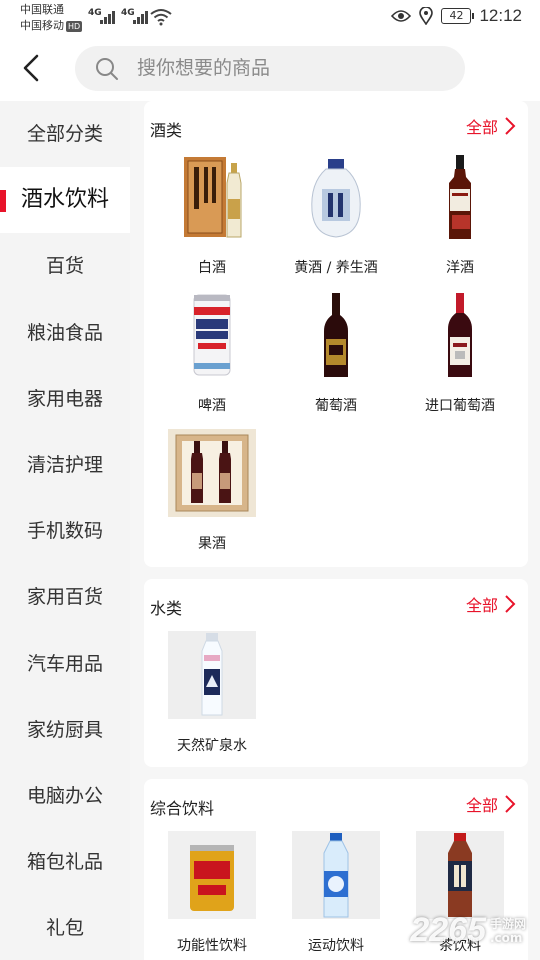 The height and width of the screenshot is (960, 540). I want to click on subcategory-label: 葡萄酒, so click(336, 406).